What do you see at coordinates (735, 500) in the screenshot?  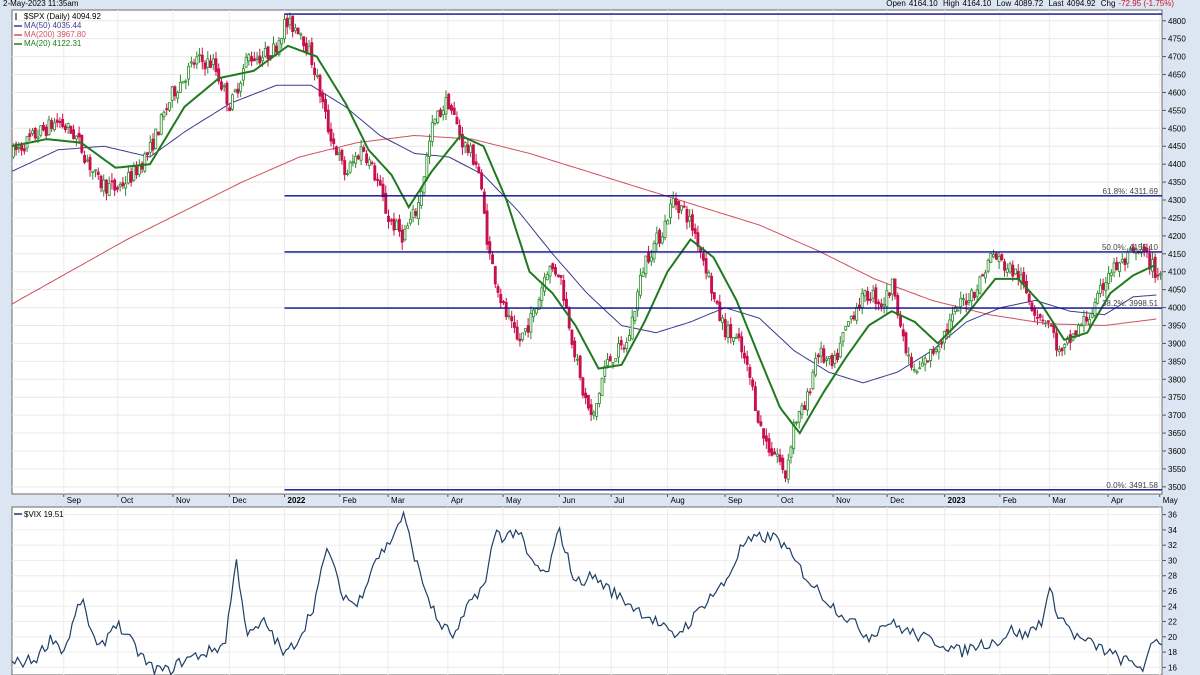 I see `month-tick-label: Sep` at bounding box center [735, 500].